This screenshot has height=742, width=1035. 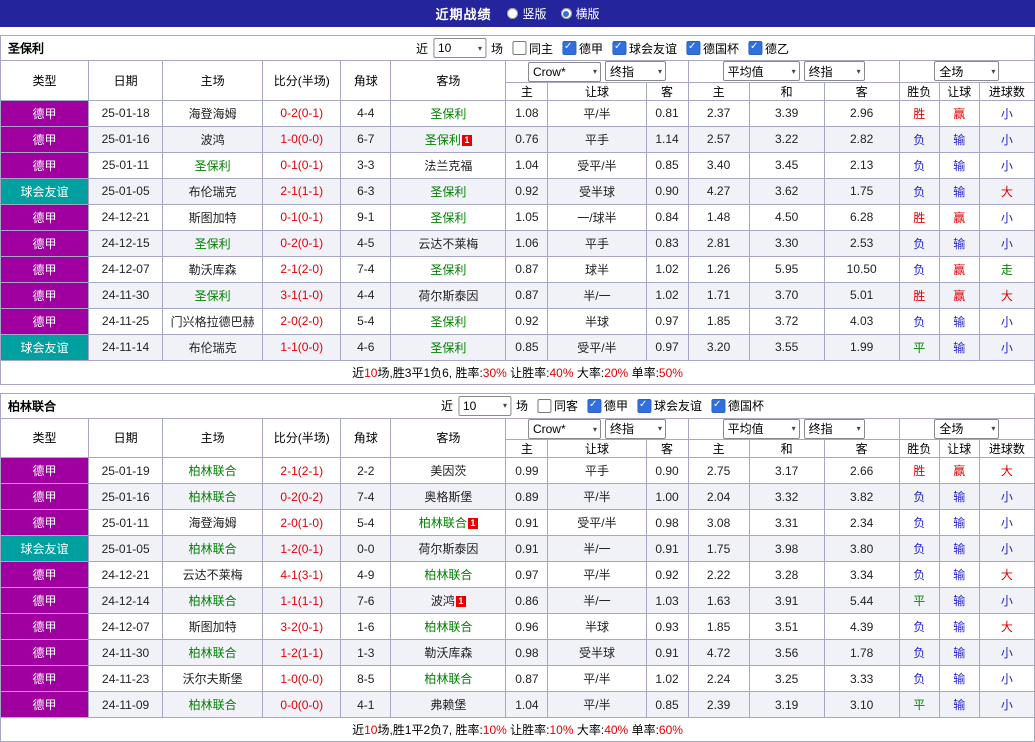 What do you see at coordinates (302, 471) in the screenshot?
I see `match-score: 2-1(2-1)` at bounding box center [302, 471].